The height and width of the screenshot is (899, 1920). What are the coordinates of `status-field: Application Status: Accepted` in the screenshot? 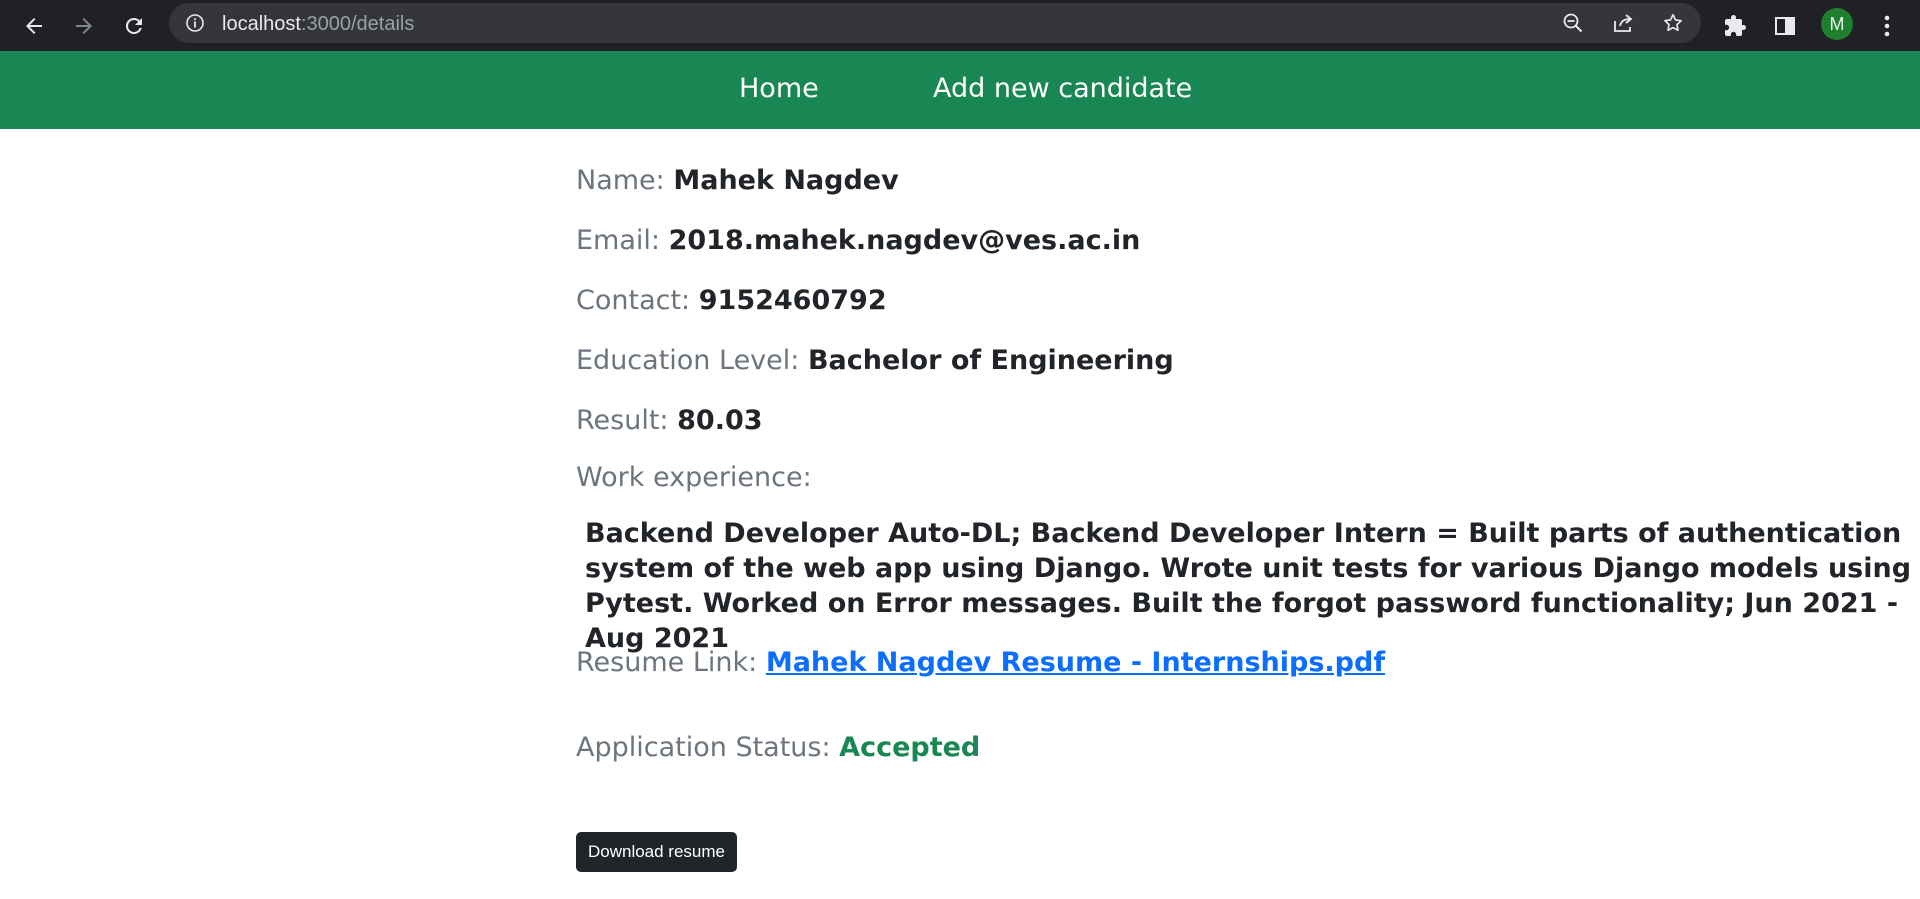 It's located at (778, 748).